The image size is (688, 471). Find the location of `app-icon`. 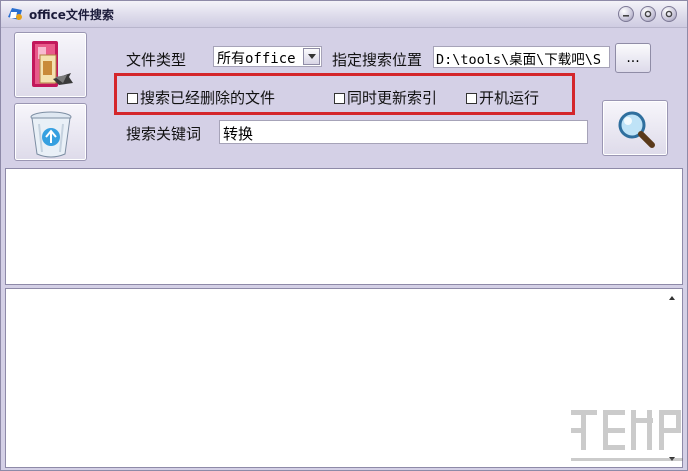

app-icon is located at coordinates (15, 14).